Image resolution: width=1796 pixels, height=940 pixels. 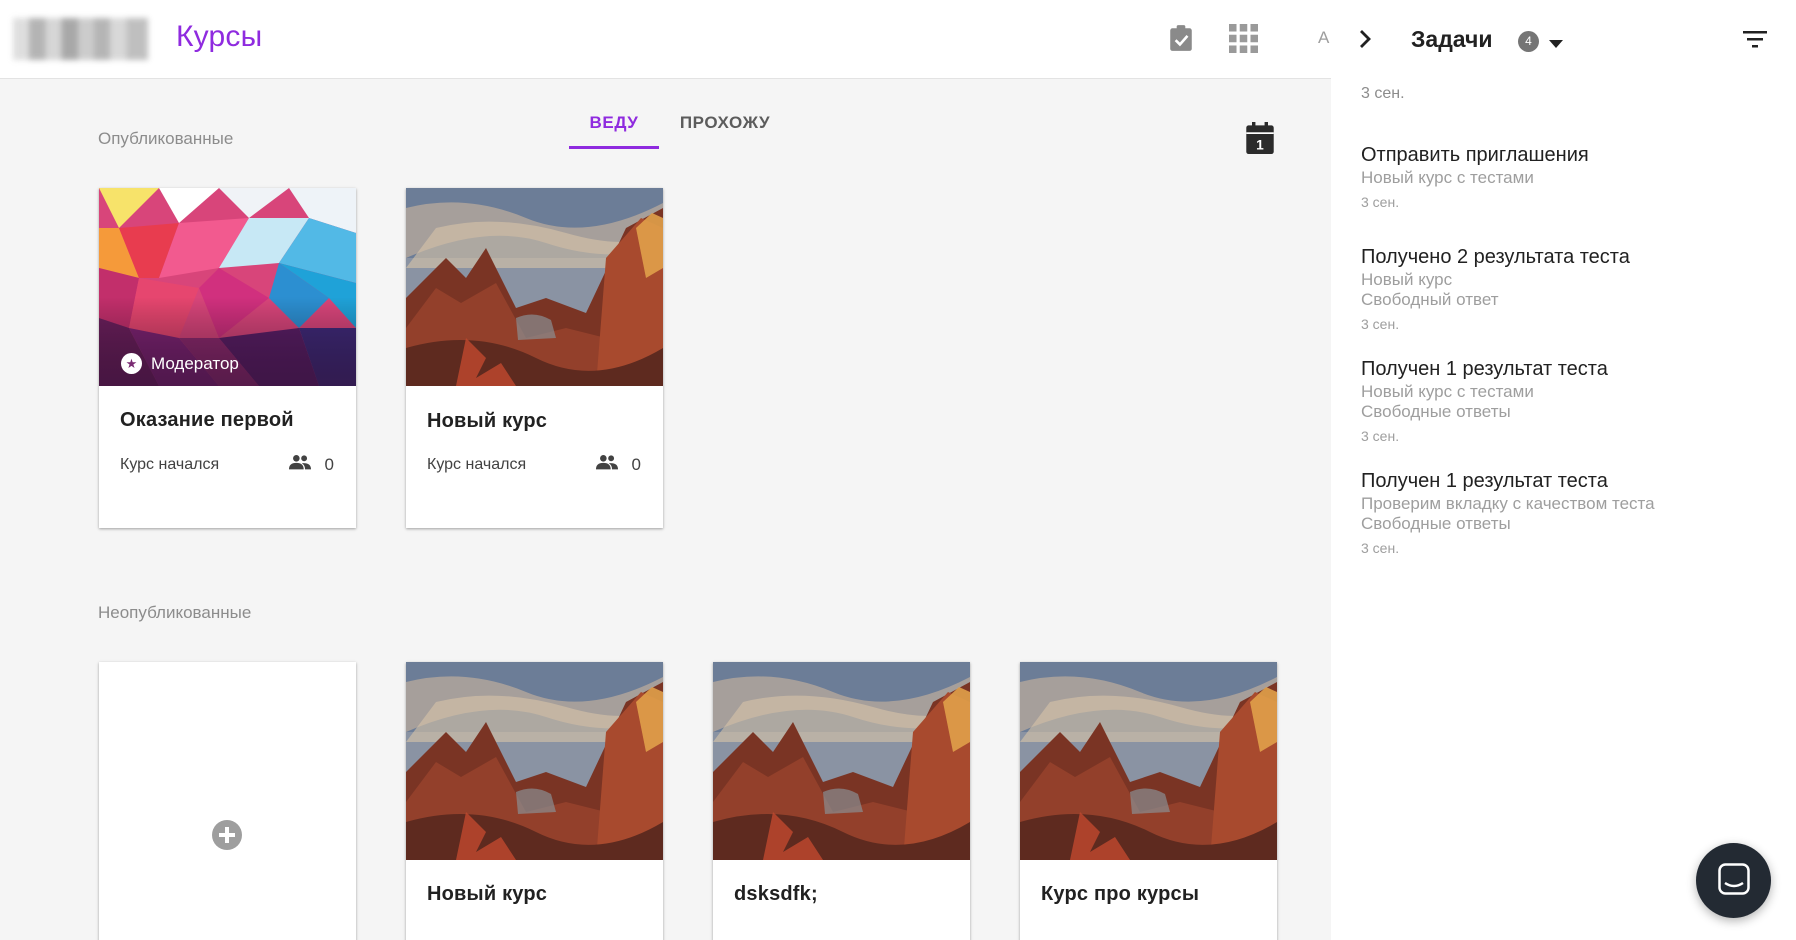 I want to click on task-detail: Свободный ответ, so click(x=1430, y=299).